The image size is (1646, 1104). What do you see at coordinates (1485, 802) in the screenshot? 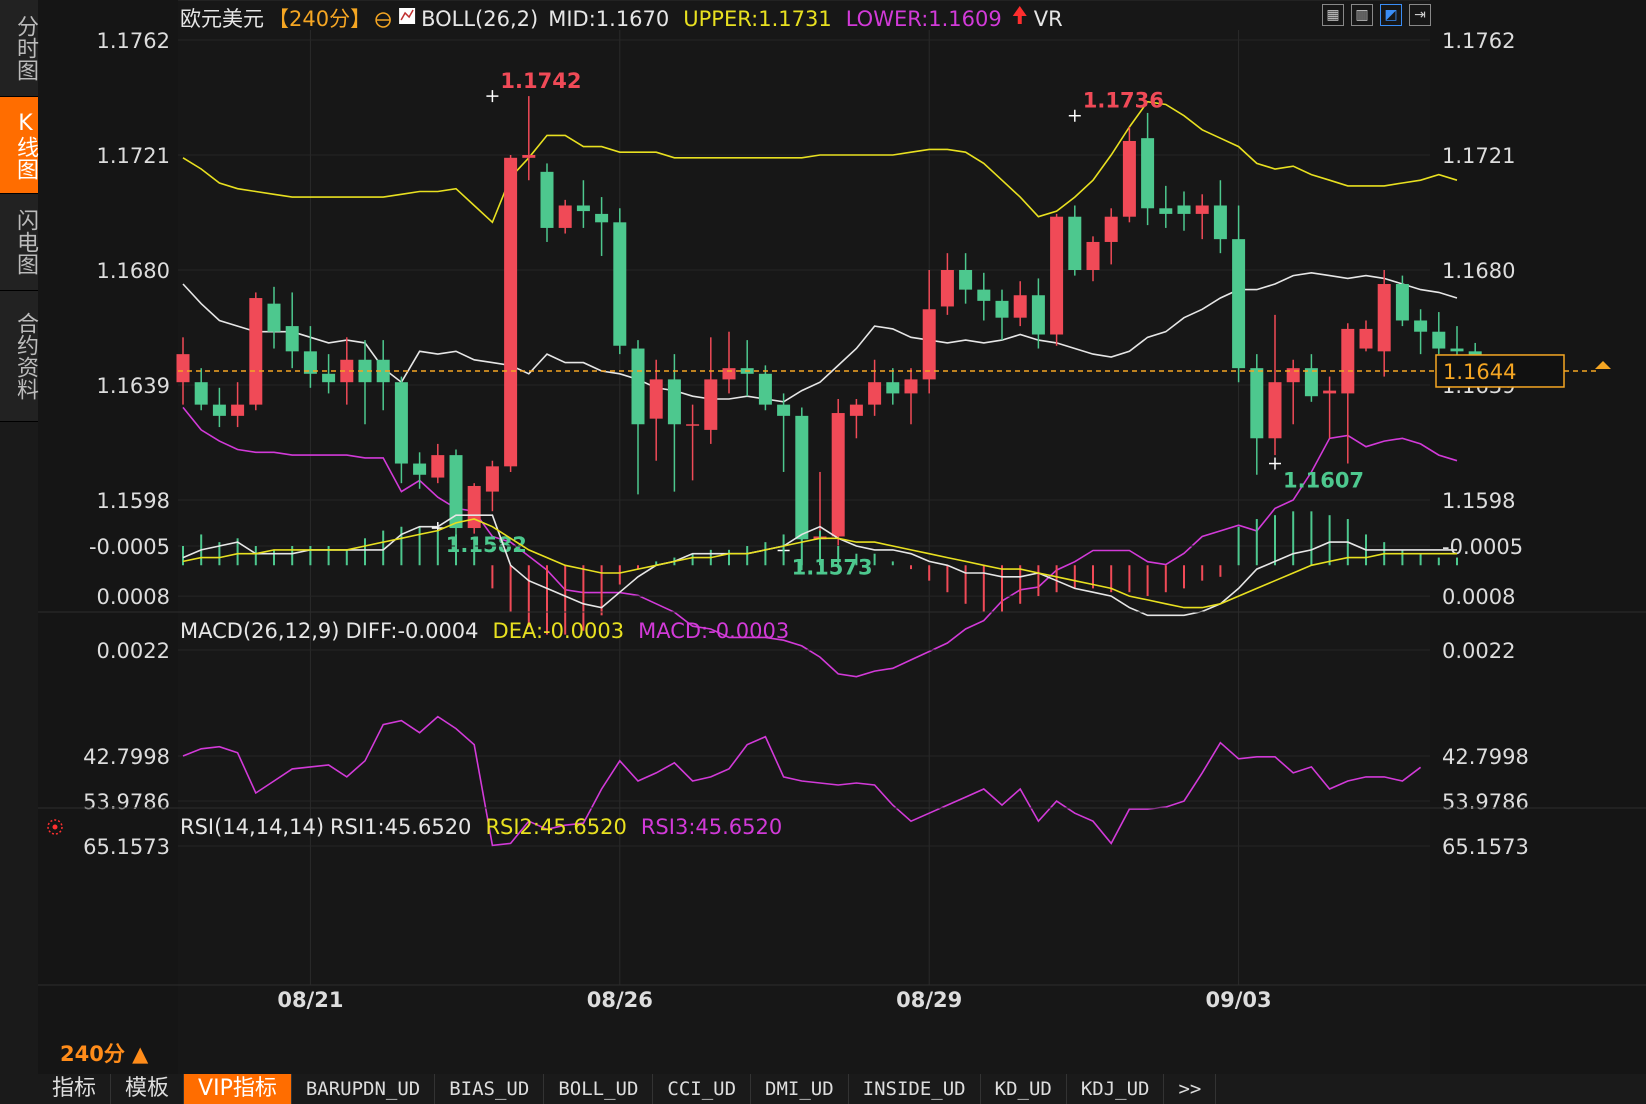
I see `rsi-y-tick-right: 53.9786` at bounding box center [1485, 802].